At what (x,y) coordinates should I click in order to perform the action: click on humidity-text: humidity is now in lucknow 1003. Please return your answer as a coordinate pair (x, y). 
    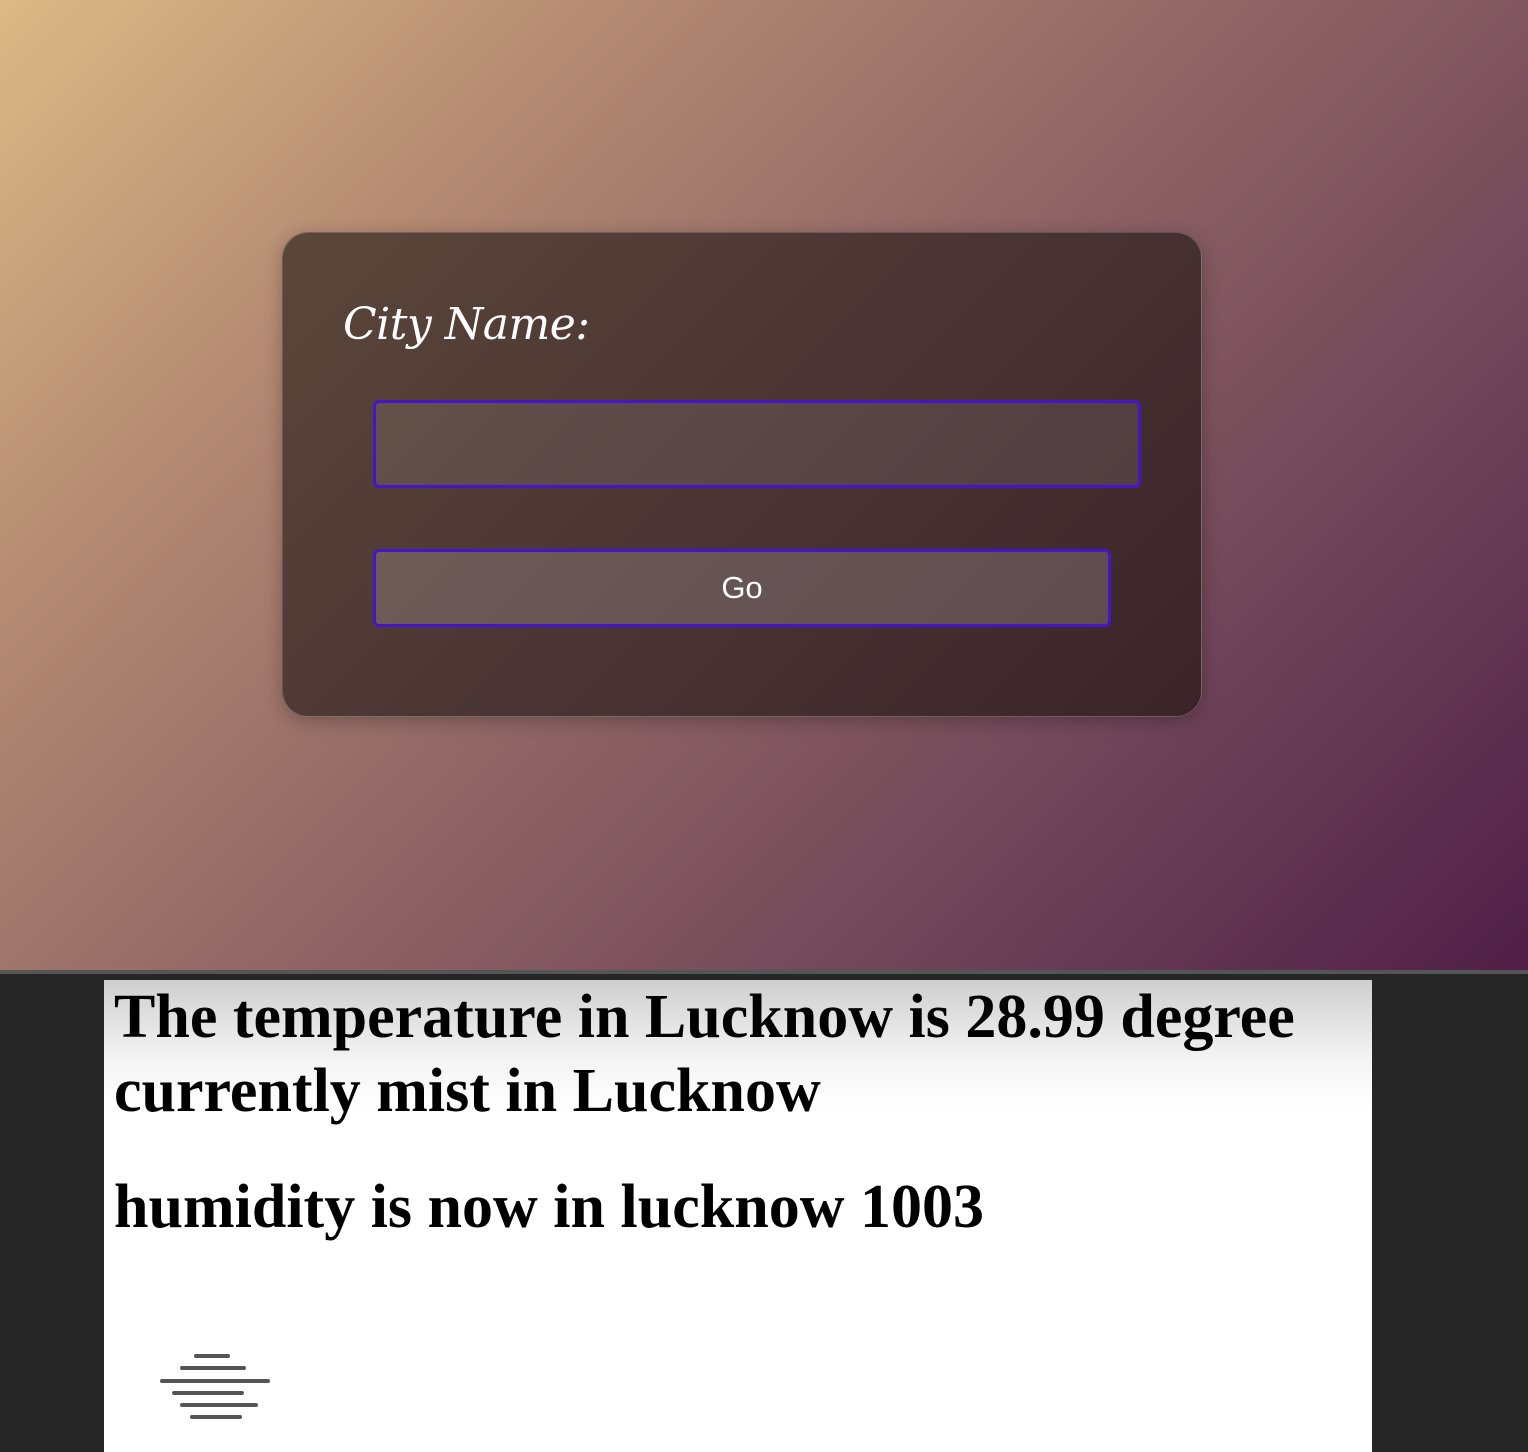
    Looking at the image, I should click on (549, 1207).